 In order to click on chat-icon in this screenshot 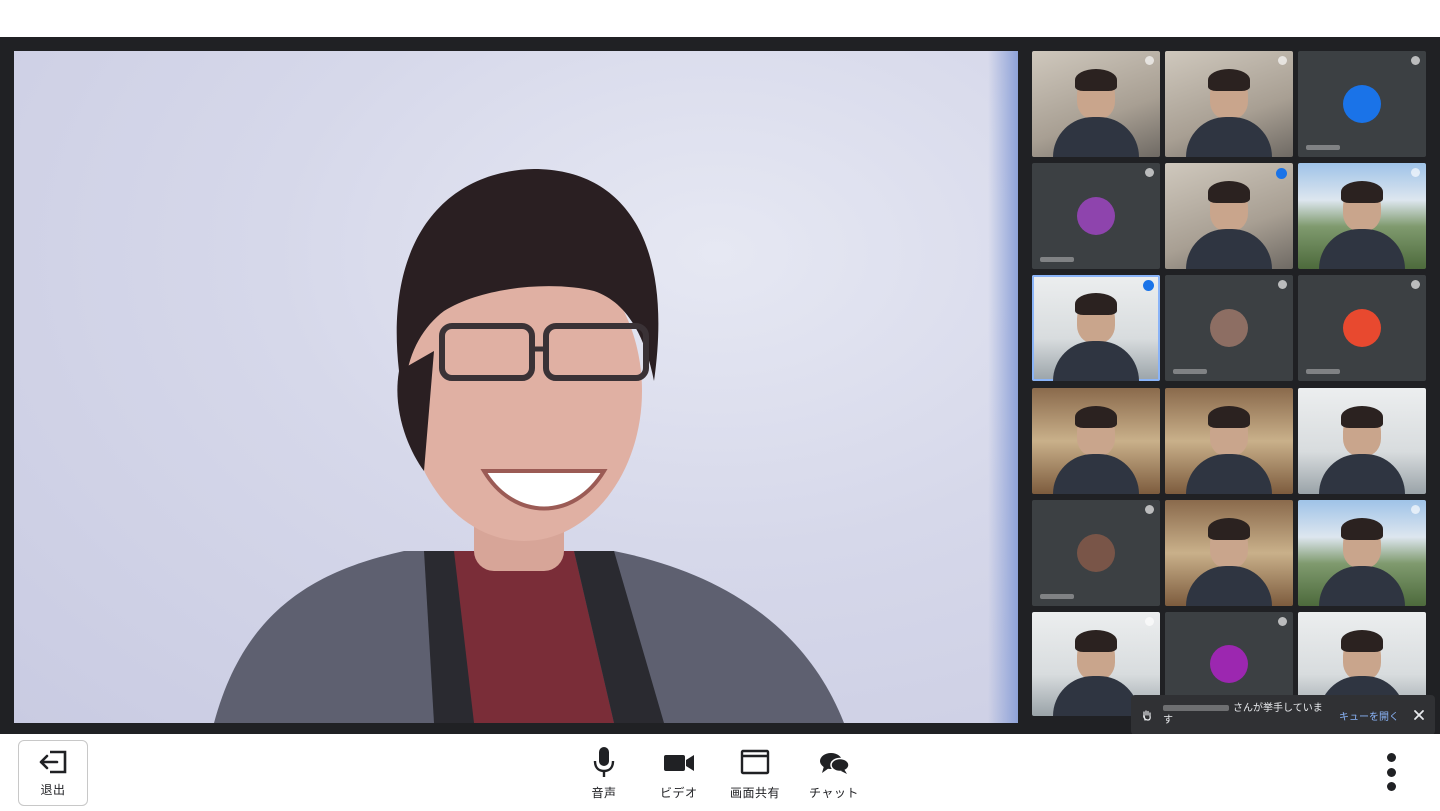, I will do `click(834, 763)`.